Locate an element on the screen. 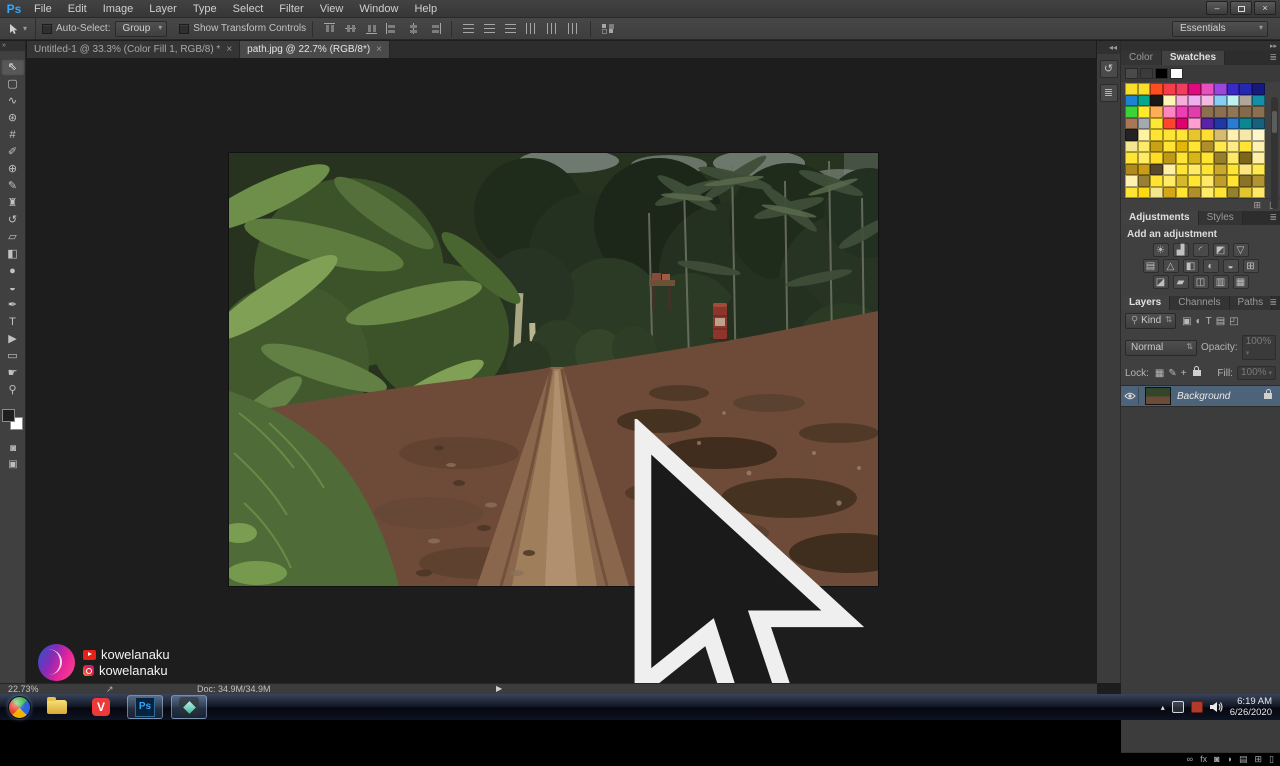  layers-footer-icon: ▯ is located at coordinates (1271, 759).